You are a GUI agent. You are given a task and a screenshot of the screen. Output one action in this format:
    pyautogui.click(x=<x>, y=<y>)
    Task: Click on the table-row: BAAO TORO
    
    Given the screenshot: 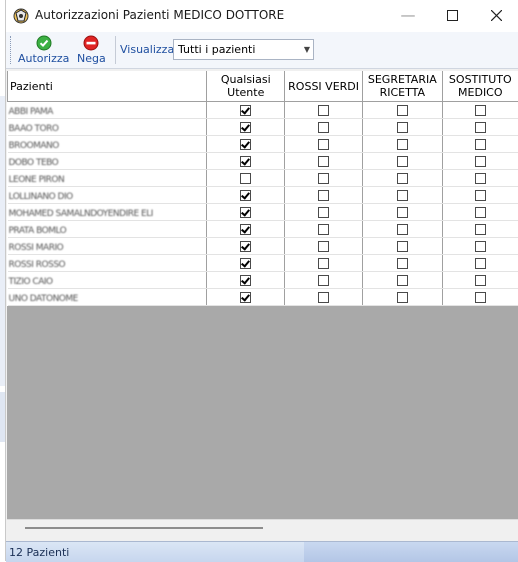 What is the action you would take?
    pyautogui.click(x=263, y=127)
    